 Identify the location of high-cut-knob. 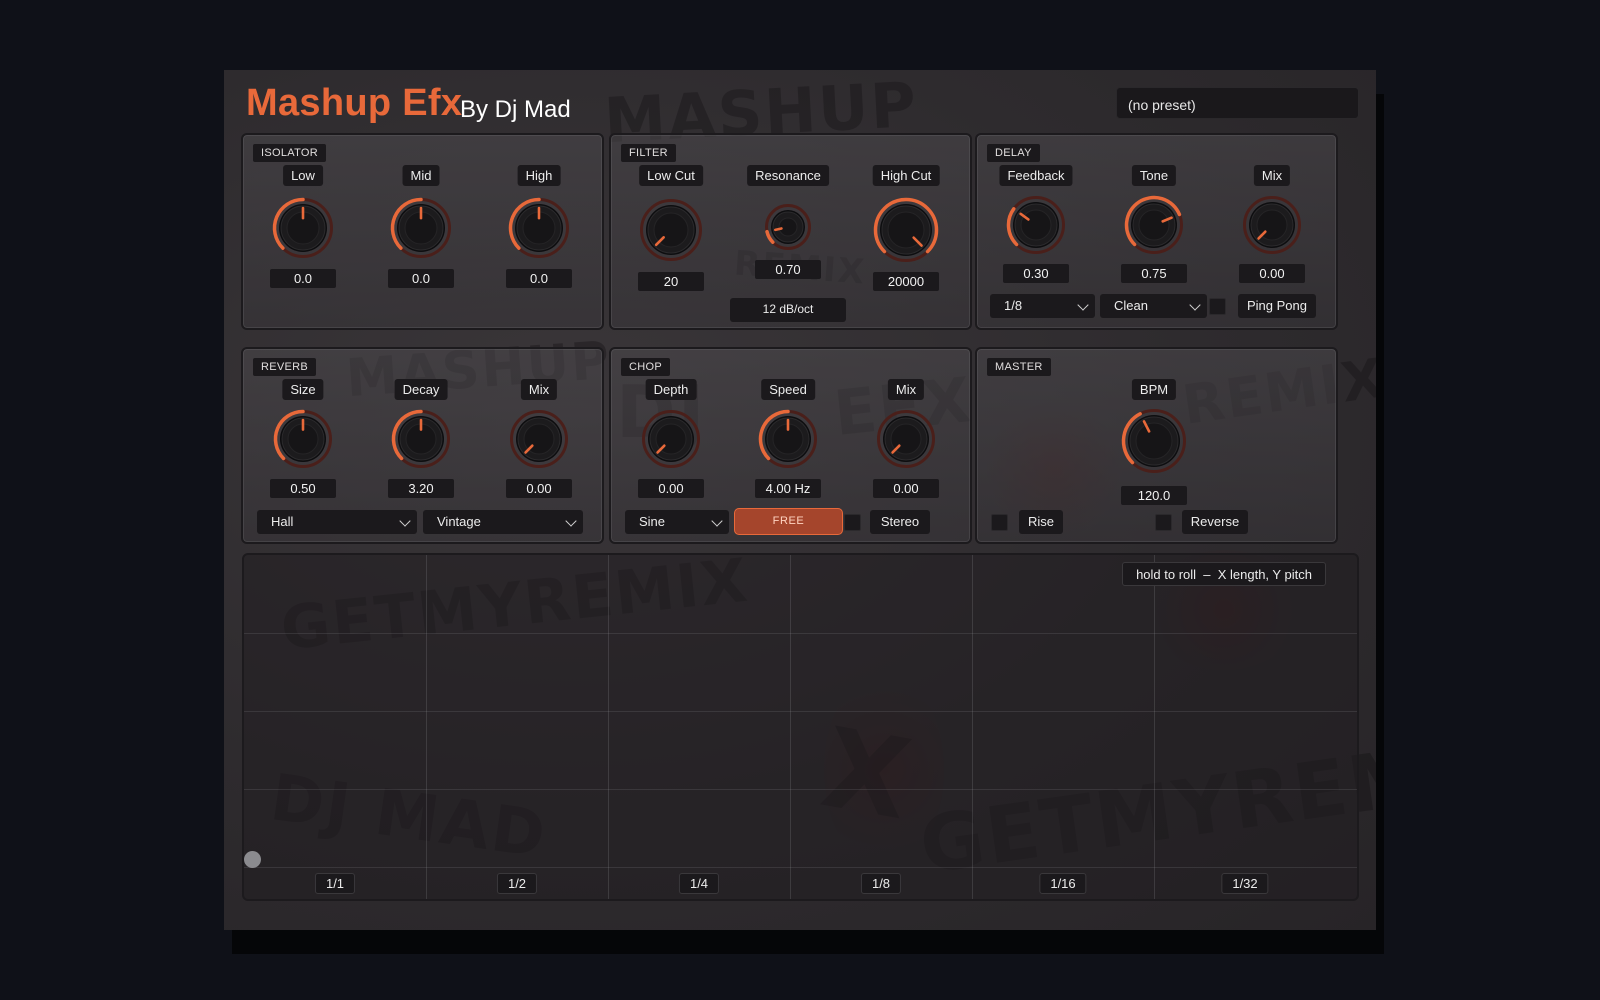
(906, 230).